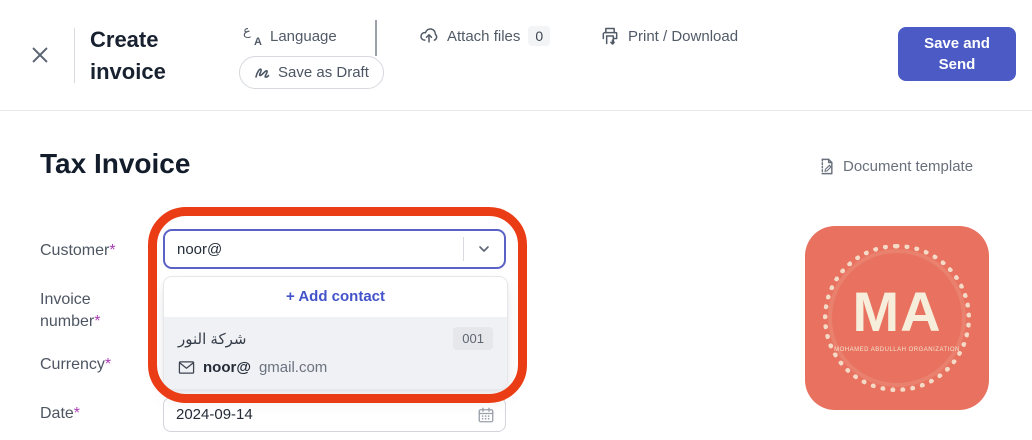 This screenshot has height=440, width=1032. Describe the element at coordinates (227, 367) in the screenshot. I see `contact-email-user: noor@` at that location.